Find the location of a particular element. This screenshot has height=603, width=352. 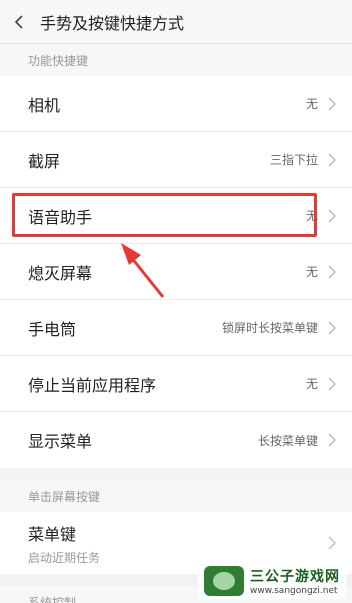

row-label: 菜单键 is located at coordinates (52, 534).